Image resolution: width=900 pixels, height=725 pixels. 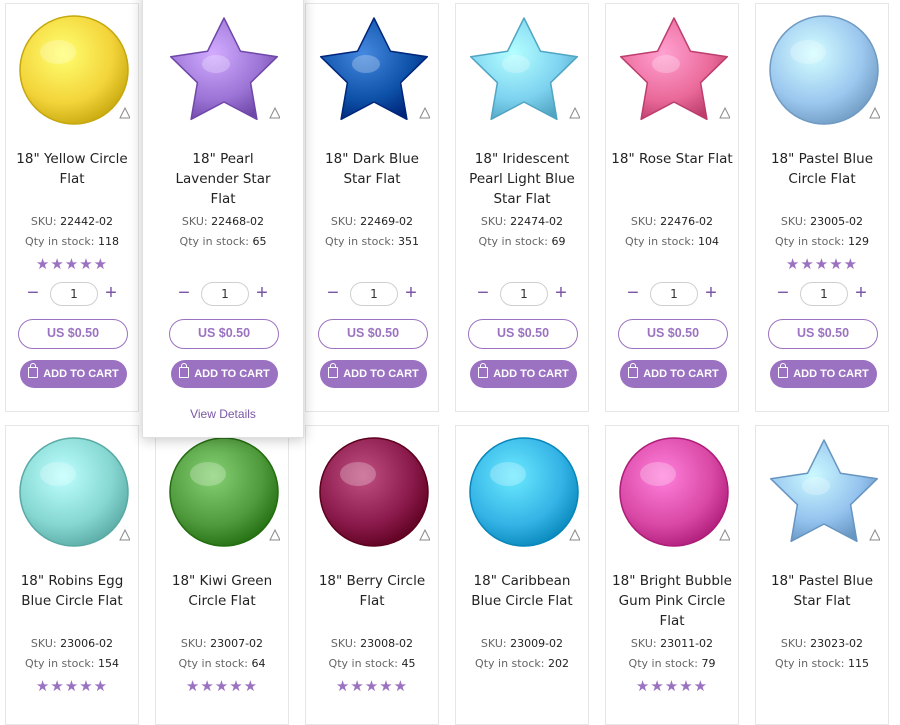 I want to click on product-stock: Qty in stock: 129, so click(x=822, y=241).